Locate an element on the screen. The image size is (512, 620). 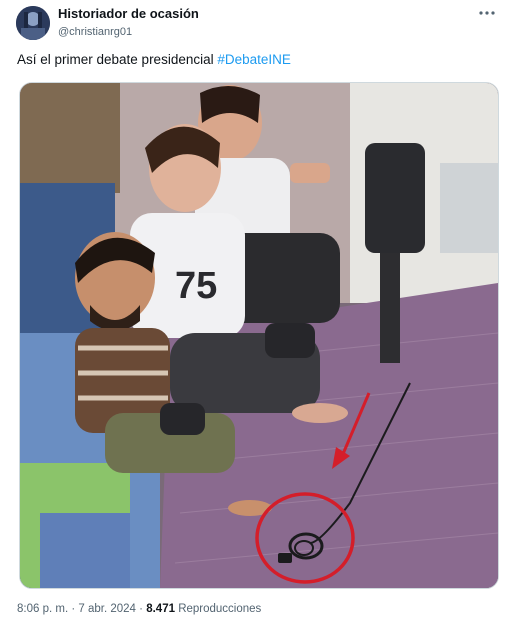
svg-text: 75 is located at coordinates (196, 286).